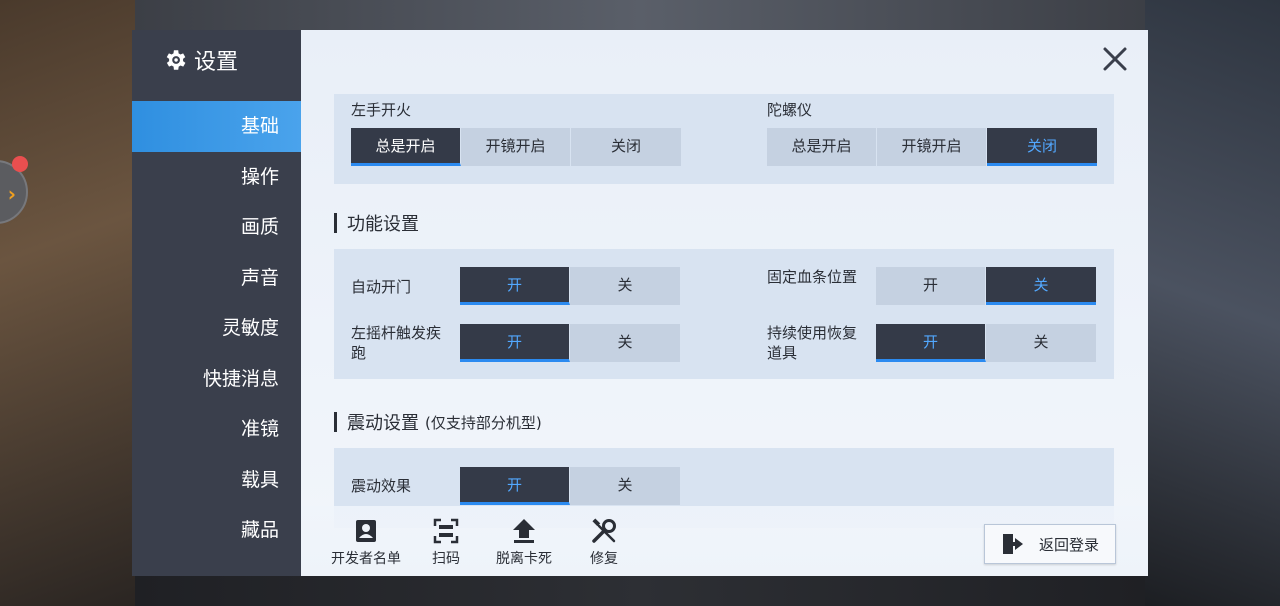 The image size is (1280, 606). I want to click on settings-nav: 基础 操作 画质 声音 灵敏度 快捷消息 准镜 载具 藏品, so click(216, 328).